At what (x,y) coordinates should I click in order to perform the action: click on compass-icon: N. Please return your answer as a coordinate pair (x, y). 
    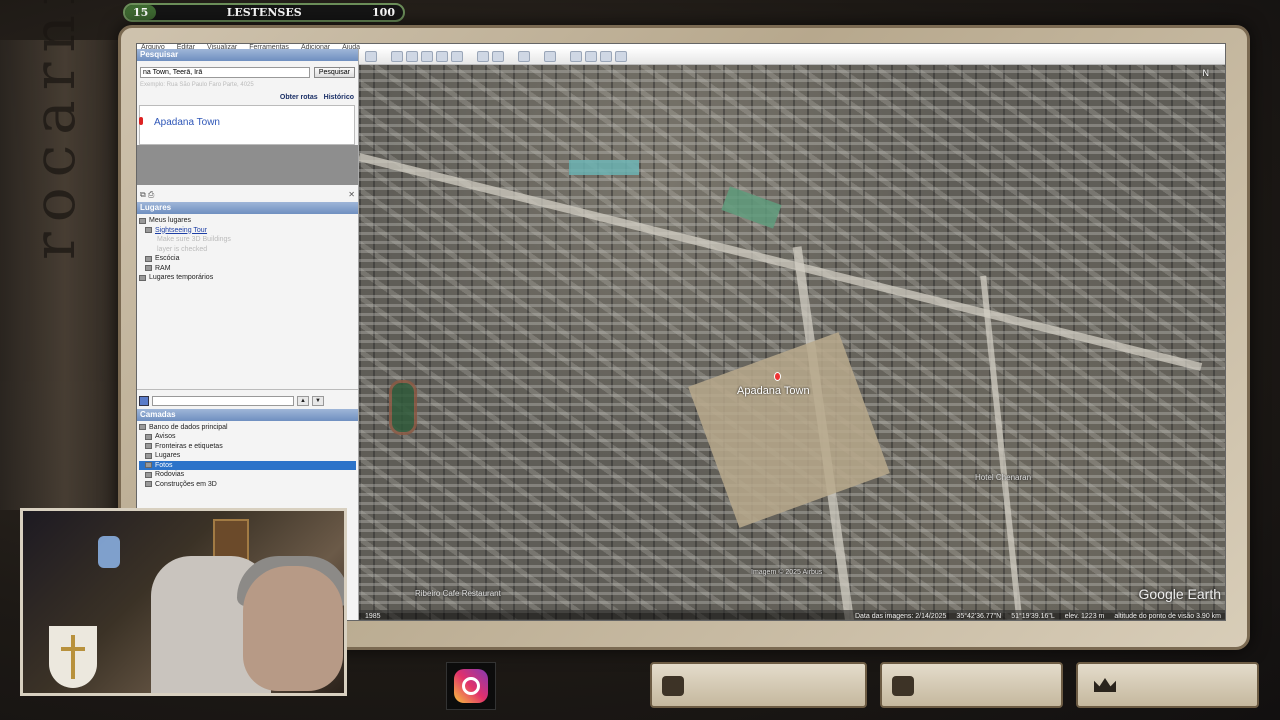
    Looking at the image, I should click on (1206, 73).